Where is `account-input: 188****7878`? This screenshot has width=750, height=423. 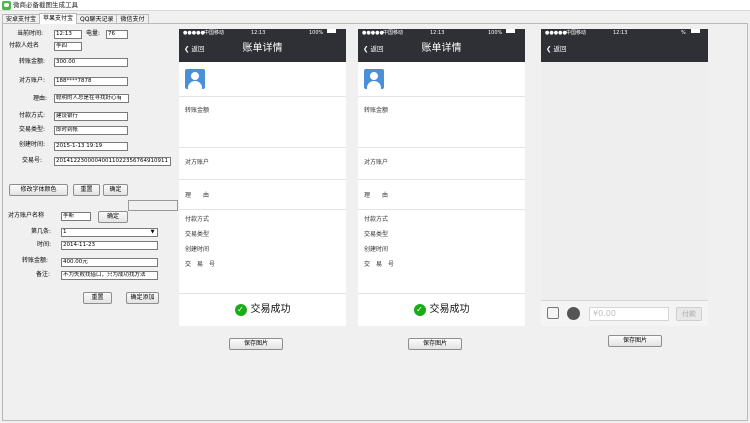 account-input: 188****7878 is located at coordinates (91, 81).